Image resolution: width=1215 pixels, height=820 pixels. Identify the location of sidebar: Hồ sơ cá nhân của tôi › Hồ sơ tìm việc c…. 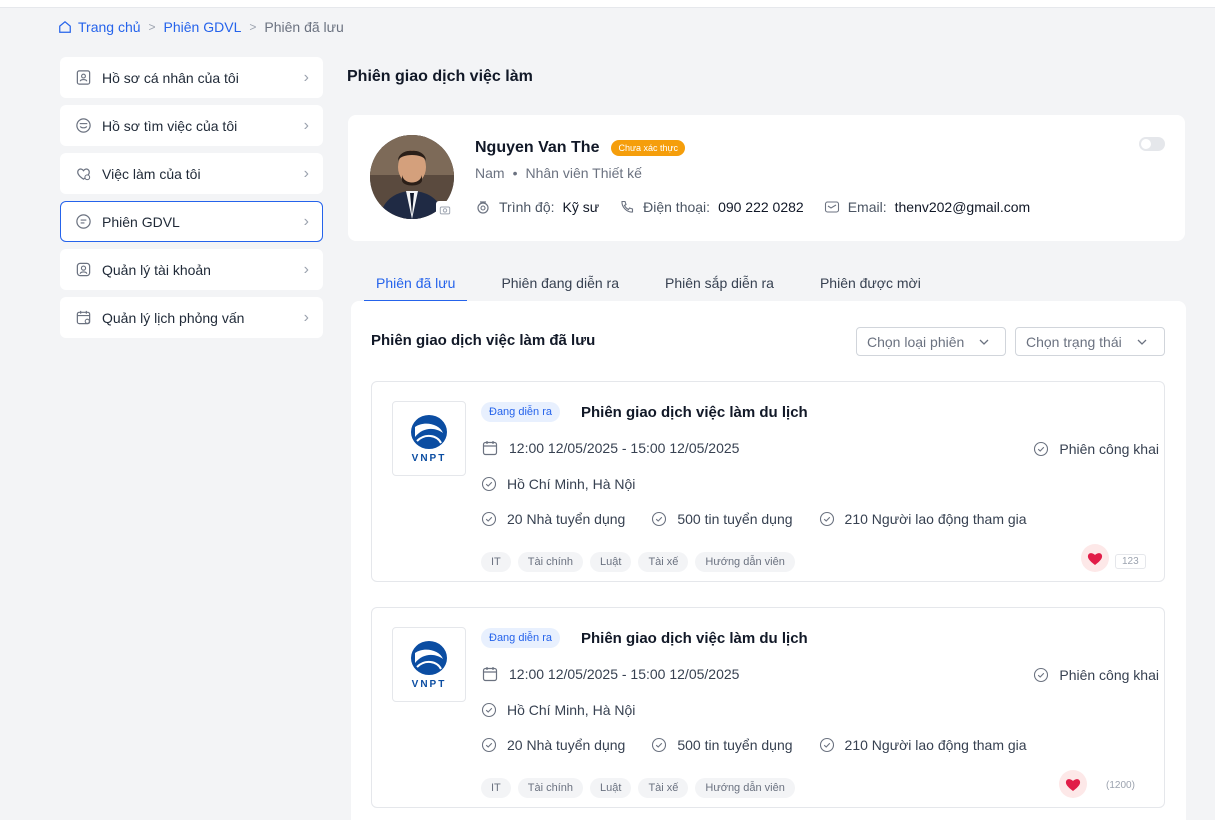
(191, 201).